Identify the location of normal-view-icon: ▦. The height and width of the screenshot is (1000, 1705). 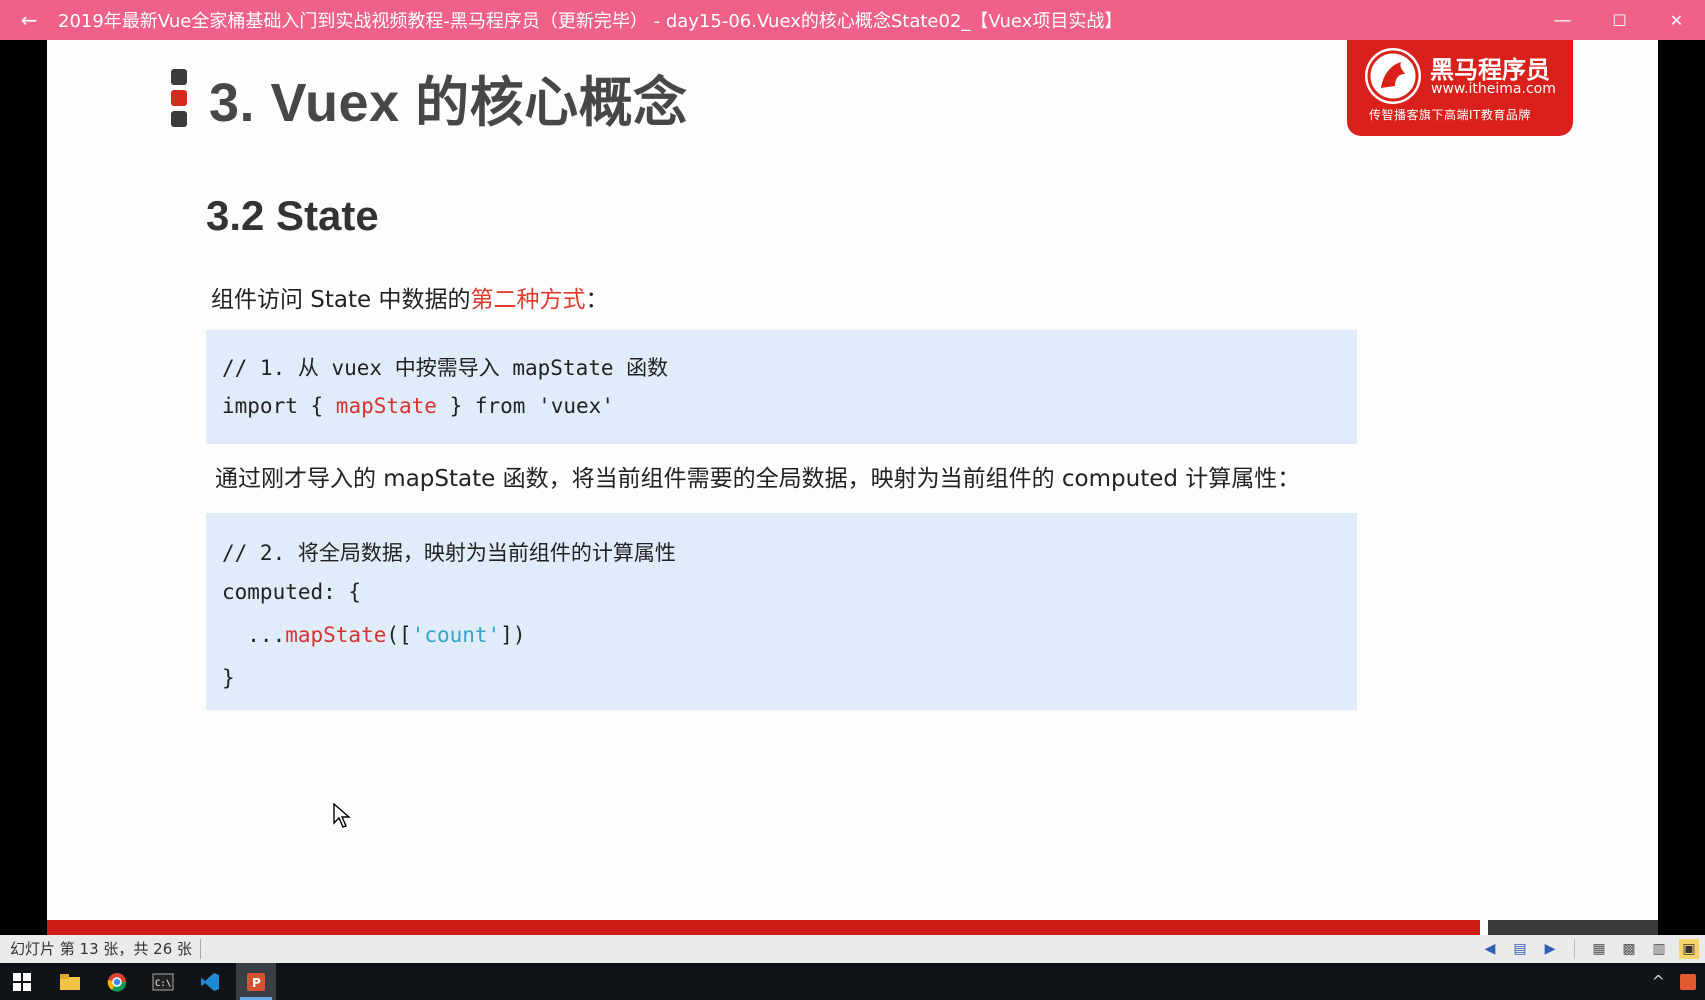
(1599, 949).